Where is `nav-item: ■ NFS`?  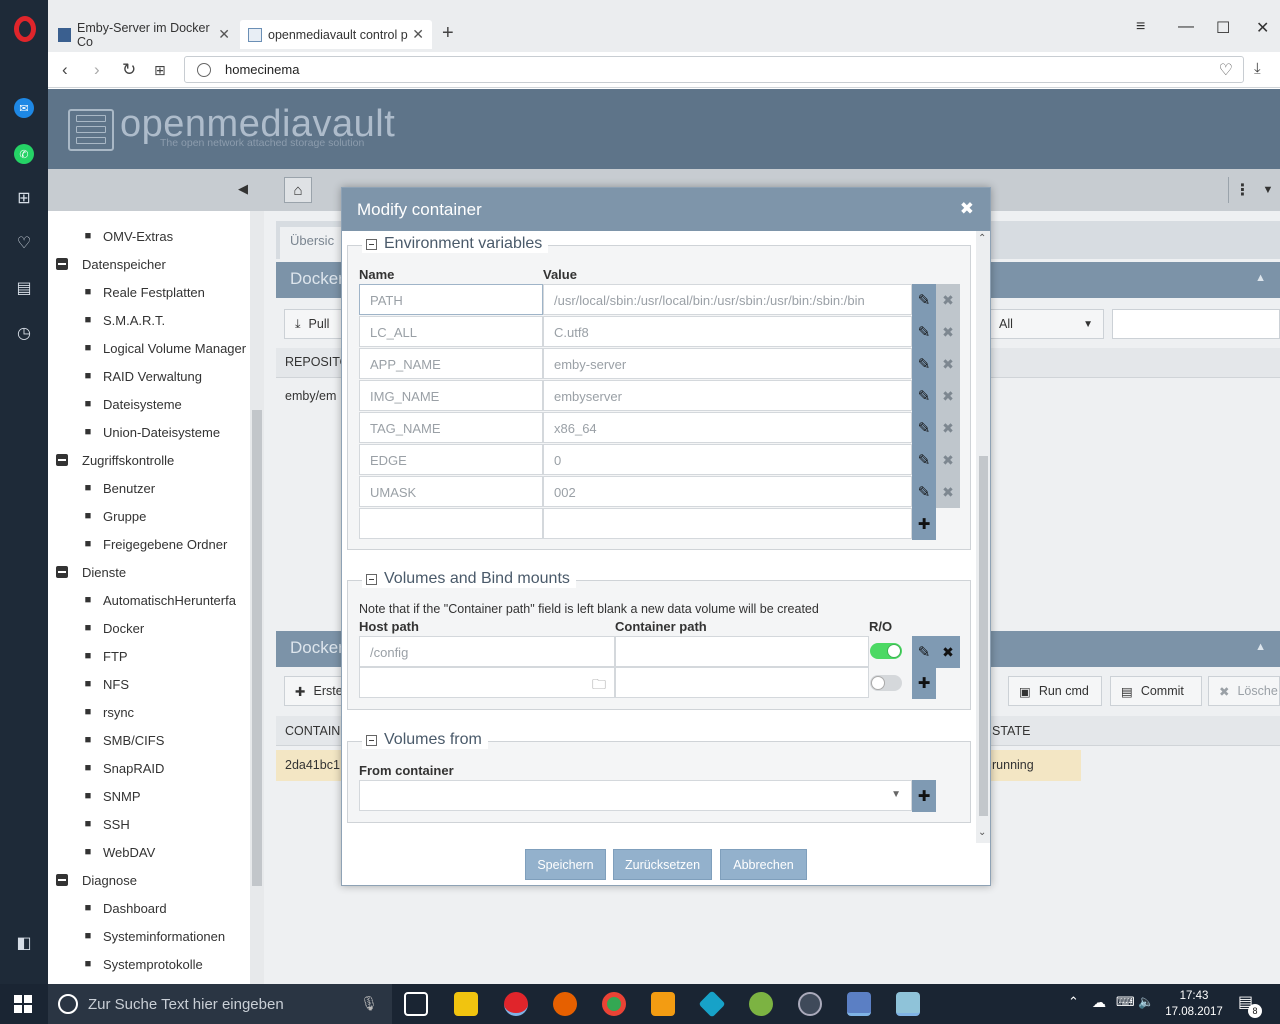 nav-item: ■ NFS is located at coordinates (88, 684).